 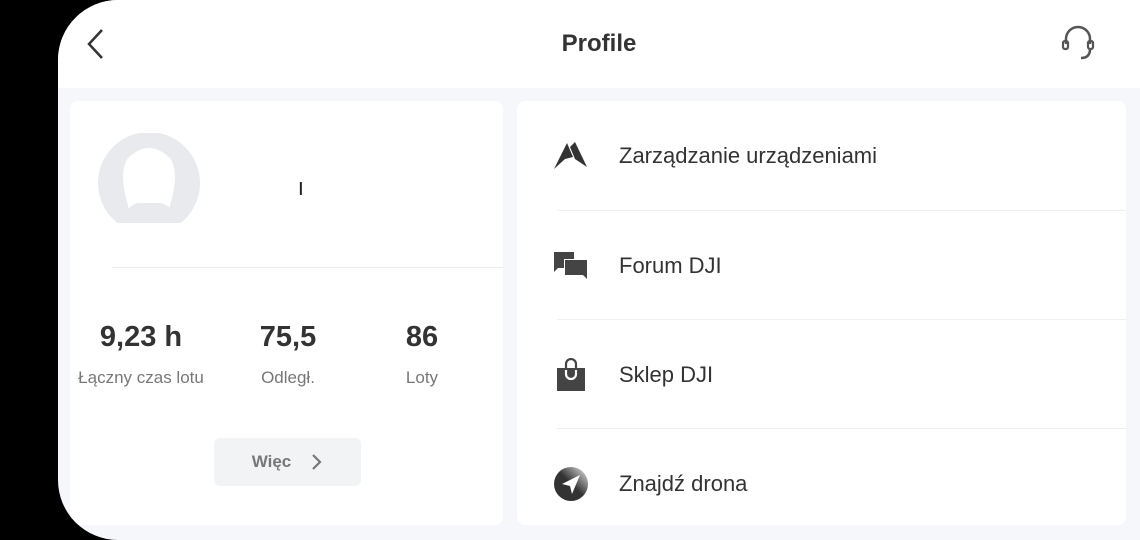 I want to click on stat-label: Loty, so click(x=422, y=377).